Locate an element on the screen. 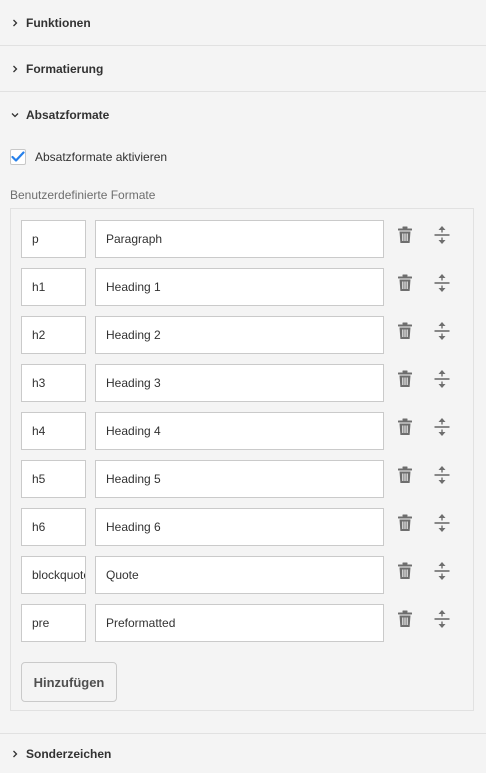  enable-formats-label: Absatzformate aktivieren is located at coordinates (101, 157).